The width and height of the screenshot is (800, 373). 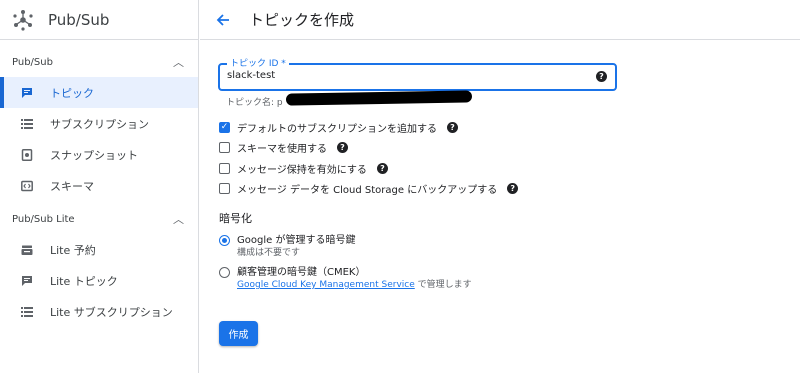 I want to click on checkbox-default-subscription: ✓ デフォルトのサブスクリプションを追加する ?, so click(x=338, y=127).